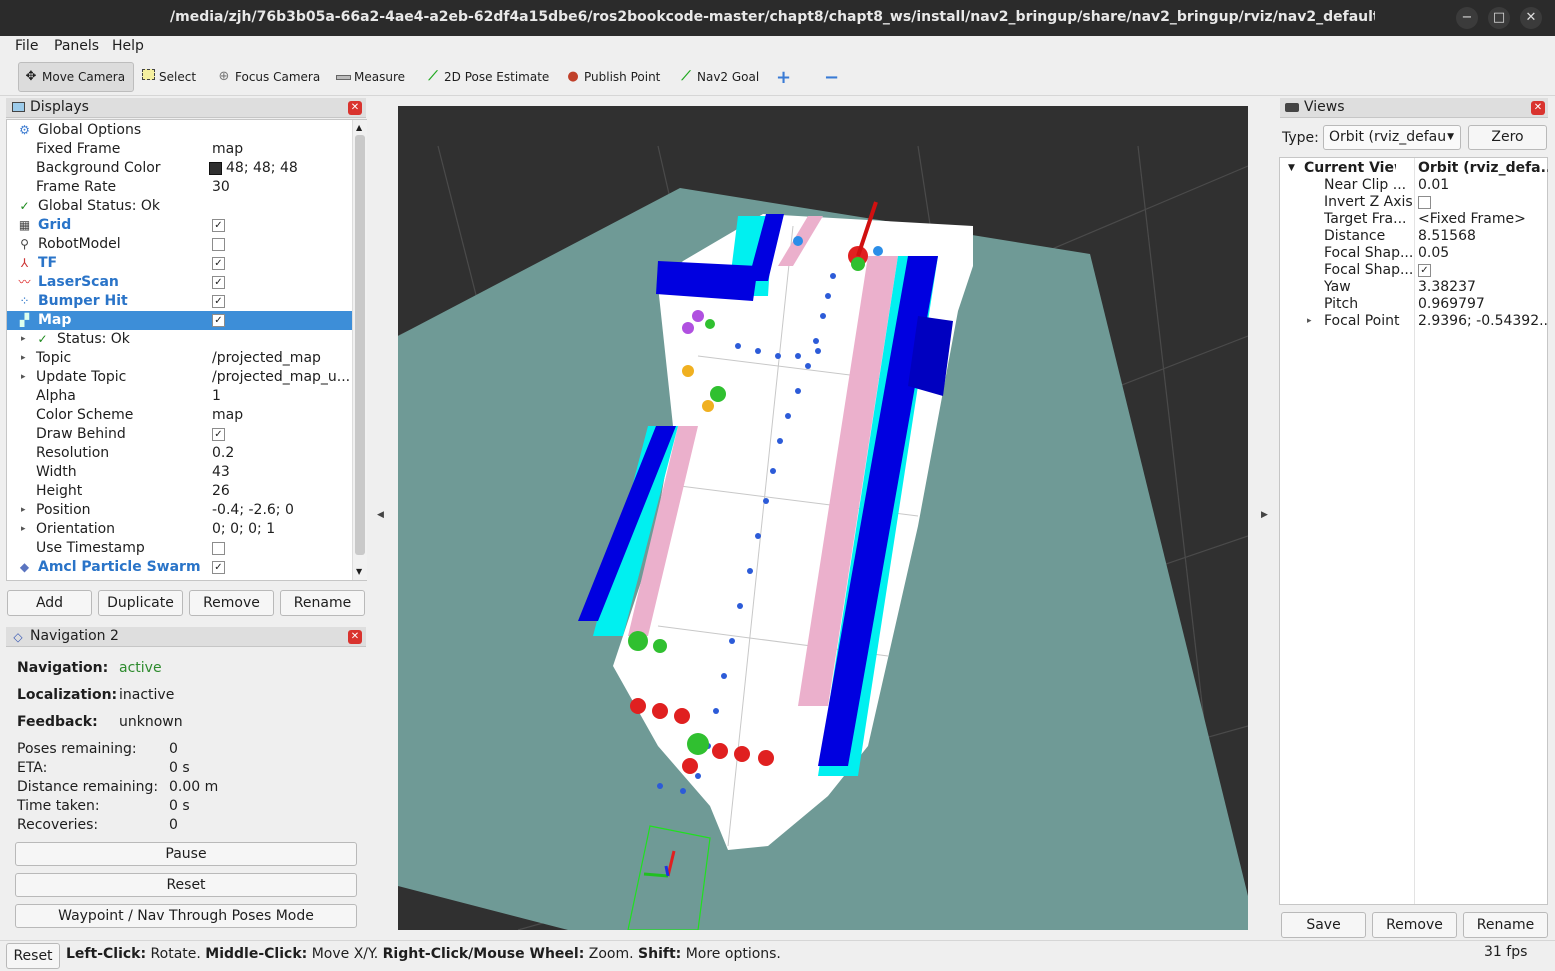  I want to click on reset-button: Reset, so click(186, 885).